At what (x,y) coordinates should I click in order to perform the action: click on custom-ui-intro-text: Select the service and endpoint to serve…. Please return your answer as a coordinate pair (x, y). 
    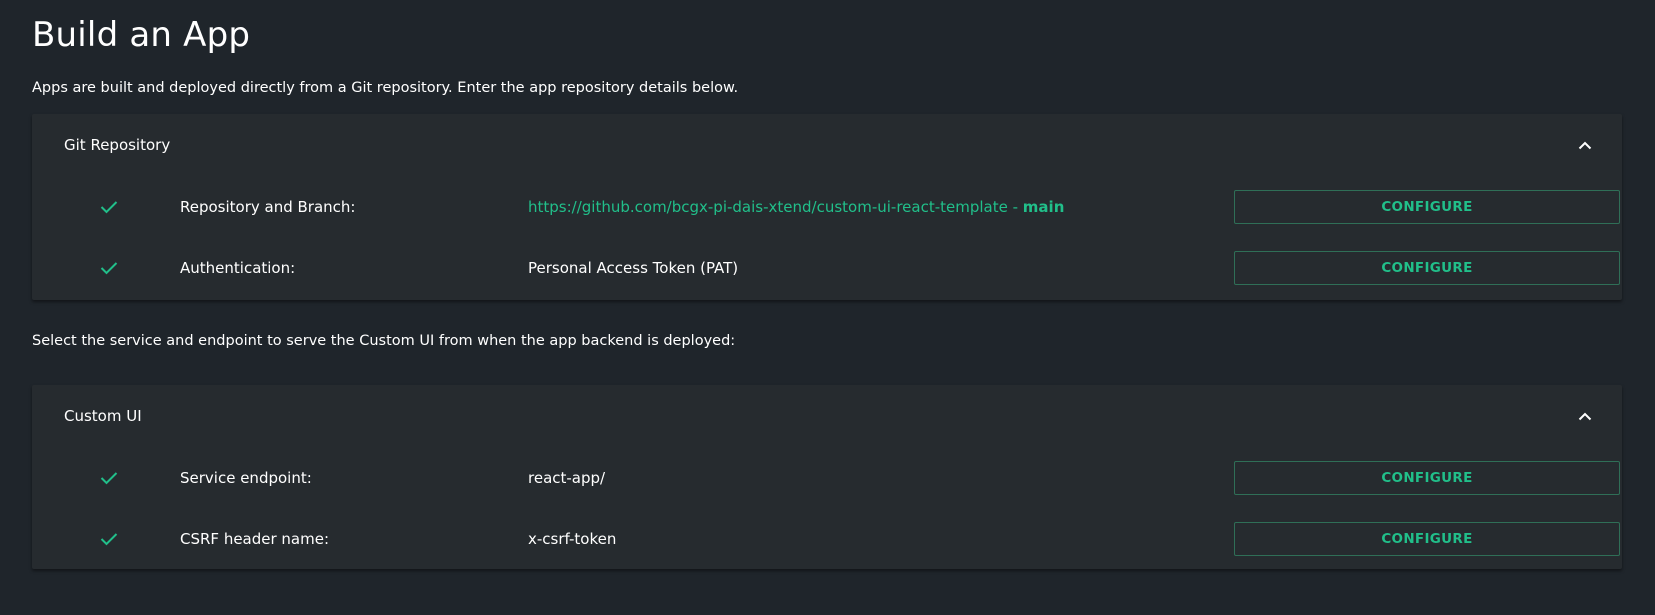
    Looking at the image, I should click on (384, 341).